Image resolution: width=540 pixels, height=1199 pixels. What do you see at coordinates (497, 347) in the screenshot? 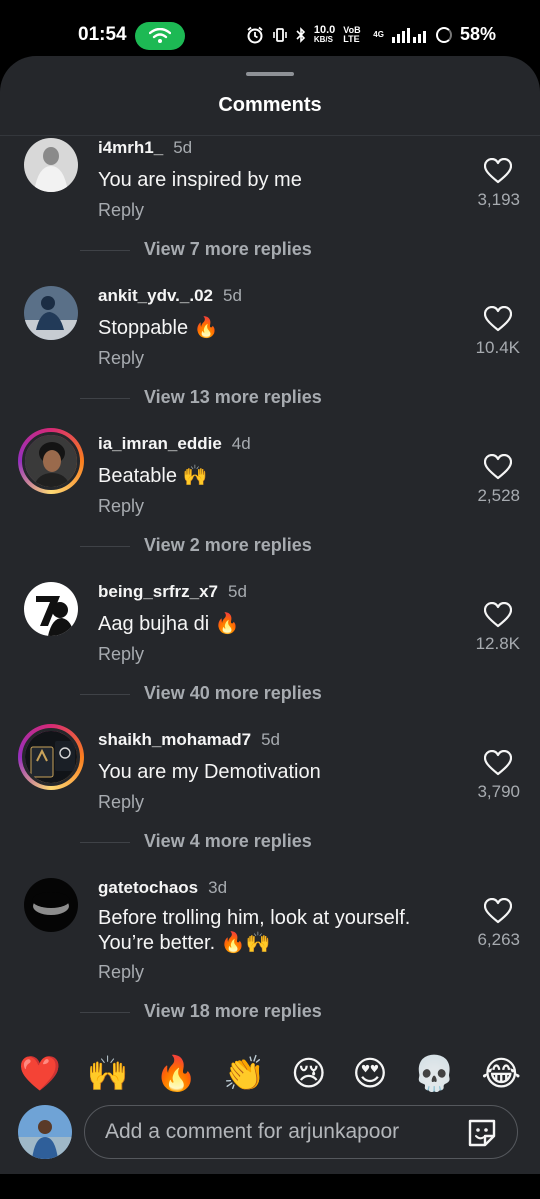
I see `like-count: 10.4K` at bounding box center [497, 347].